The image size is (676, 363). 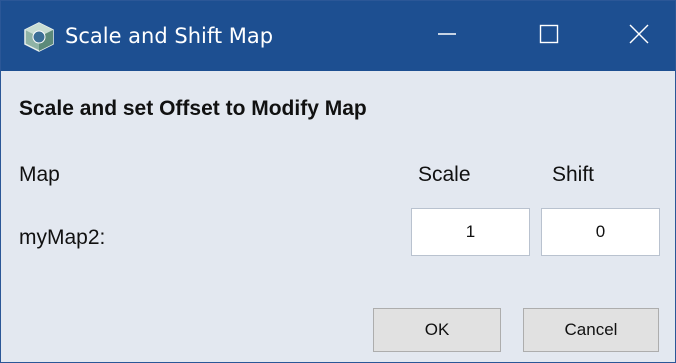 I want to click on cube-app-icon, so click(x=39, y=37).